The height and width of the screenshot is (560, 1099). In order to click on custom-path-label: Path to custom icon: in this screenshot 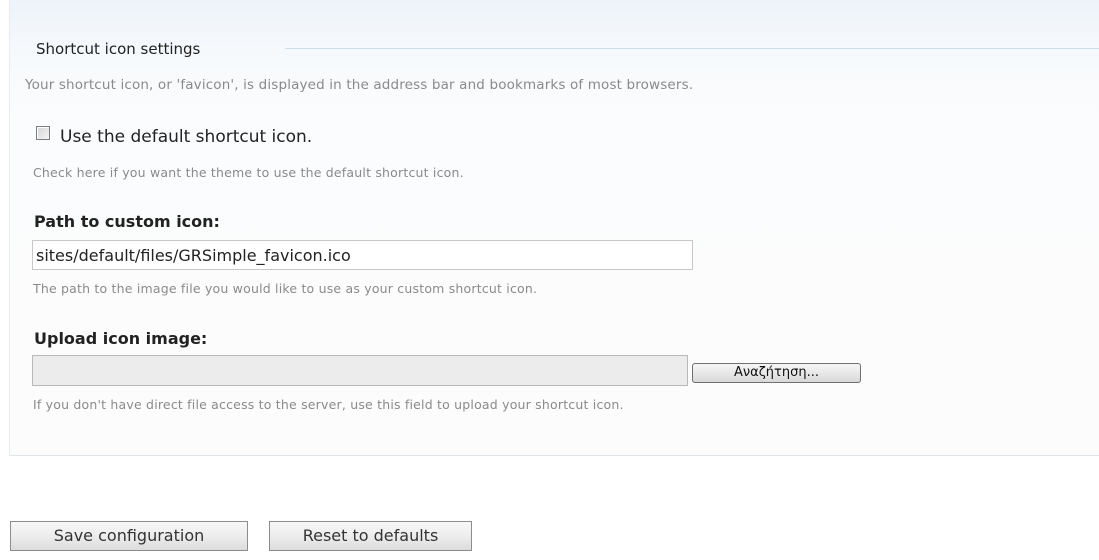, I will do `click(127, 221)`.